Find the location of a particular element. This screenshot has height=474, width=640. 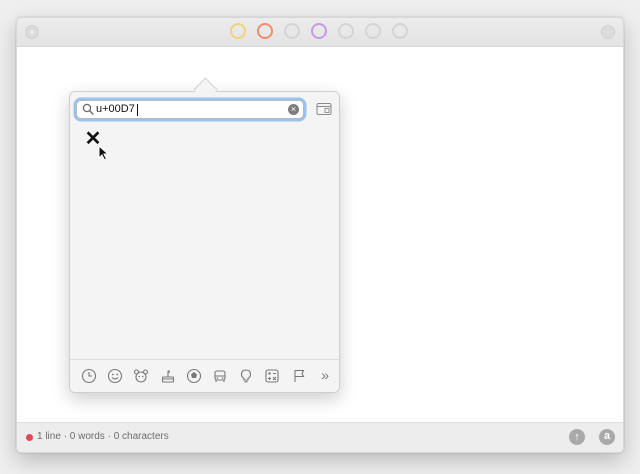

close-icon: × is located at coordinates (32, 32).